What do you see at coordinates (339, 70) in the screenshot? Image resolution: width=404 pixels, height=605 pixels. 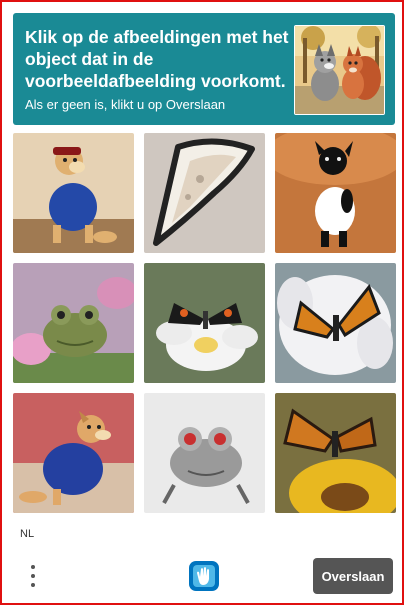 I see `example-image` at bounding box center [339, 70].